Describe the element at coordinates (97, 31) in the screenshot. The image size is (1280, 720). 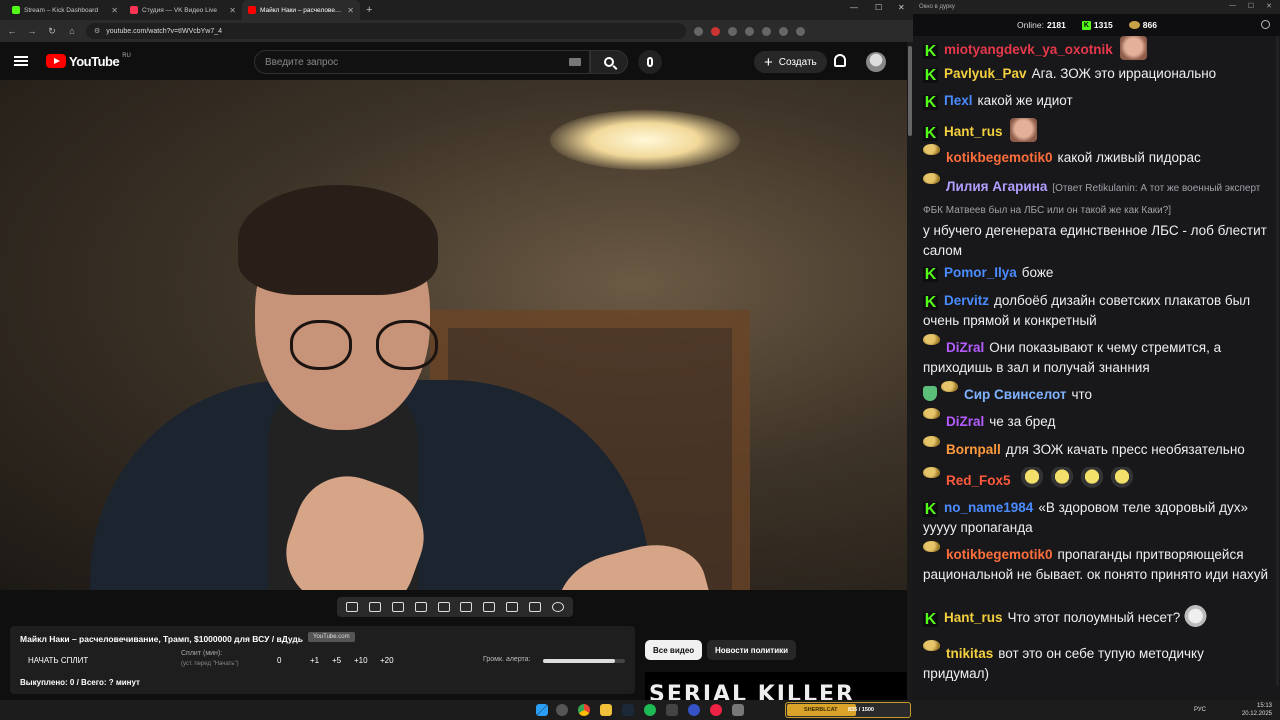
I see `site-info-icon: ⚙` at that location.